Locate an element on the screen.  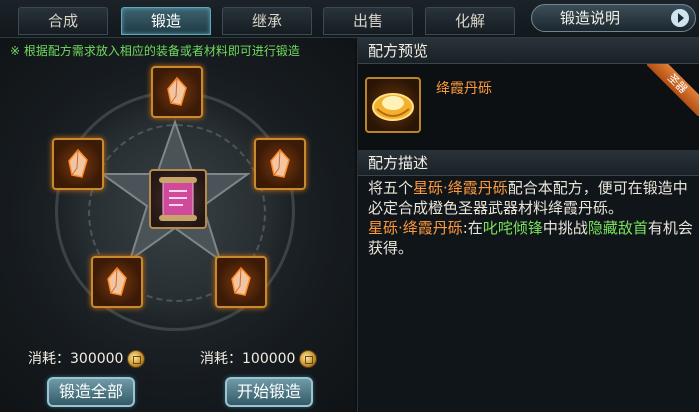
desc-highlight-boss: 隐藏敌首 is located at coordinates (617, 228).